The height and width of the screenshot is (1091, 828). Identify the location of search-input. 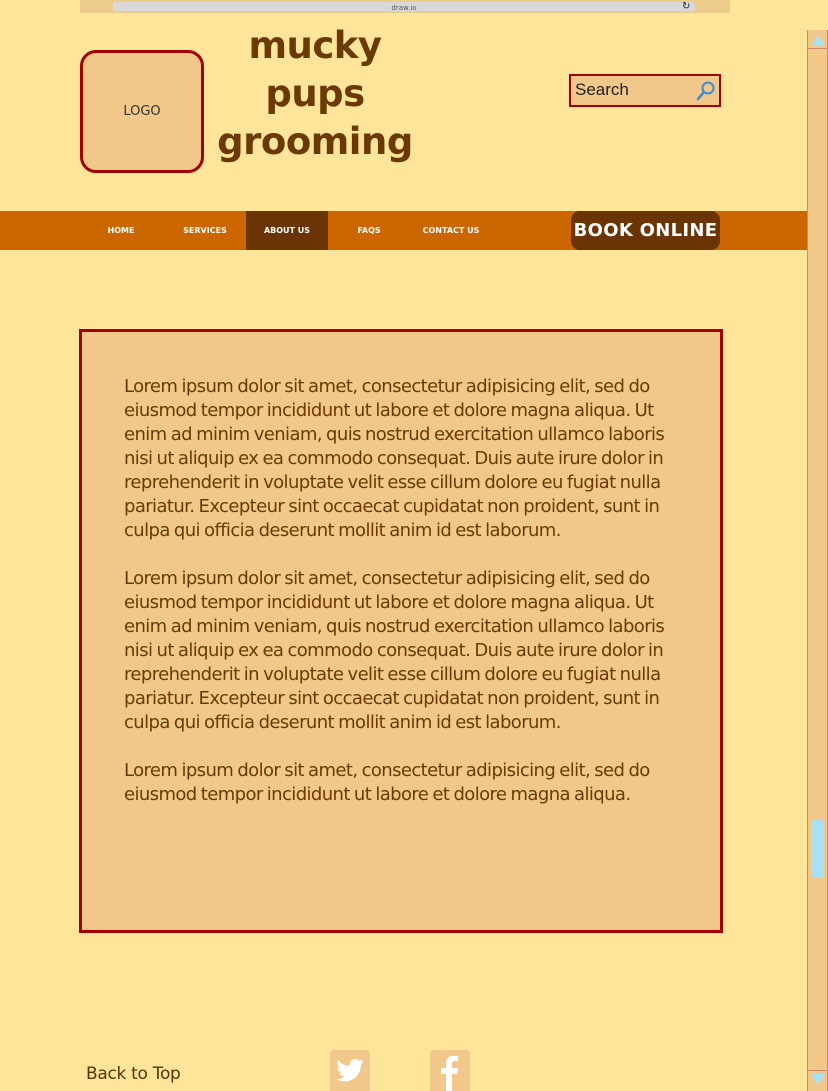
(634, 90).